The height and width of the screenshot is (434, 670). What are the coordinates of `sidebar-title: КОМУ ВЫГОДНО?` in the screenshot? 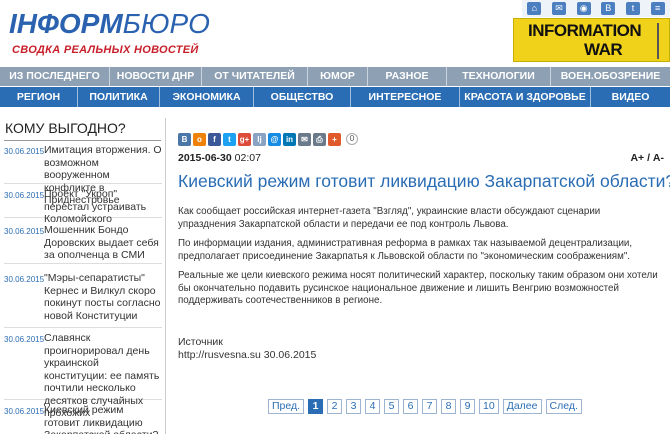 It's located at (65, 128).